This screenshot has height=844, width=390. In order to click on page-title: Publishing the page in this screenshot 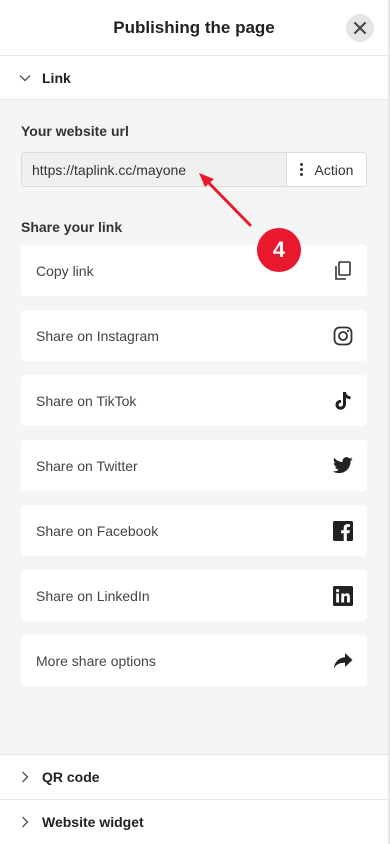, I will do `click(194, 27)`.